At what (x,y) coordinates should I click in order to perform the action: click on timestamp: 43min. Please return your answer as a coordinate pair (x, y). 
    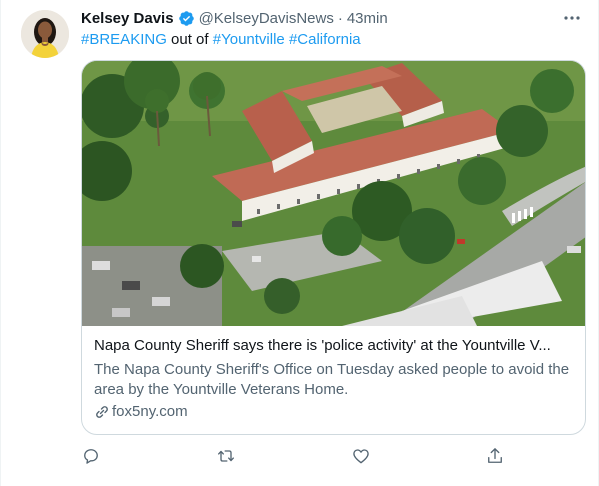
    Looking at the image, I should click on (367, 18).